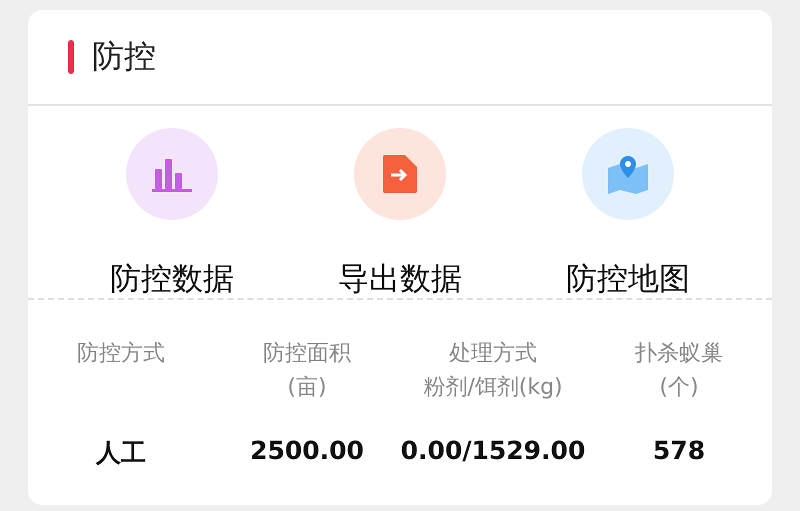 The width and height of the screenshot is (800, 511). I want to click on table-cell-text: 0.00/1529.00, so click(493, 451).